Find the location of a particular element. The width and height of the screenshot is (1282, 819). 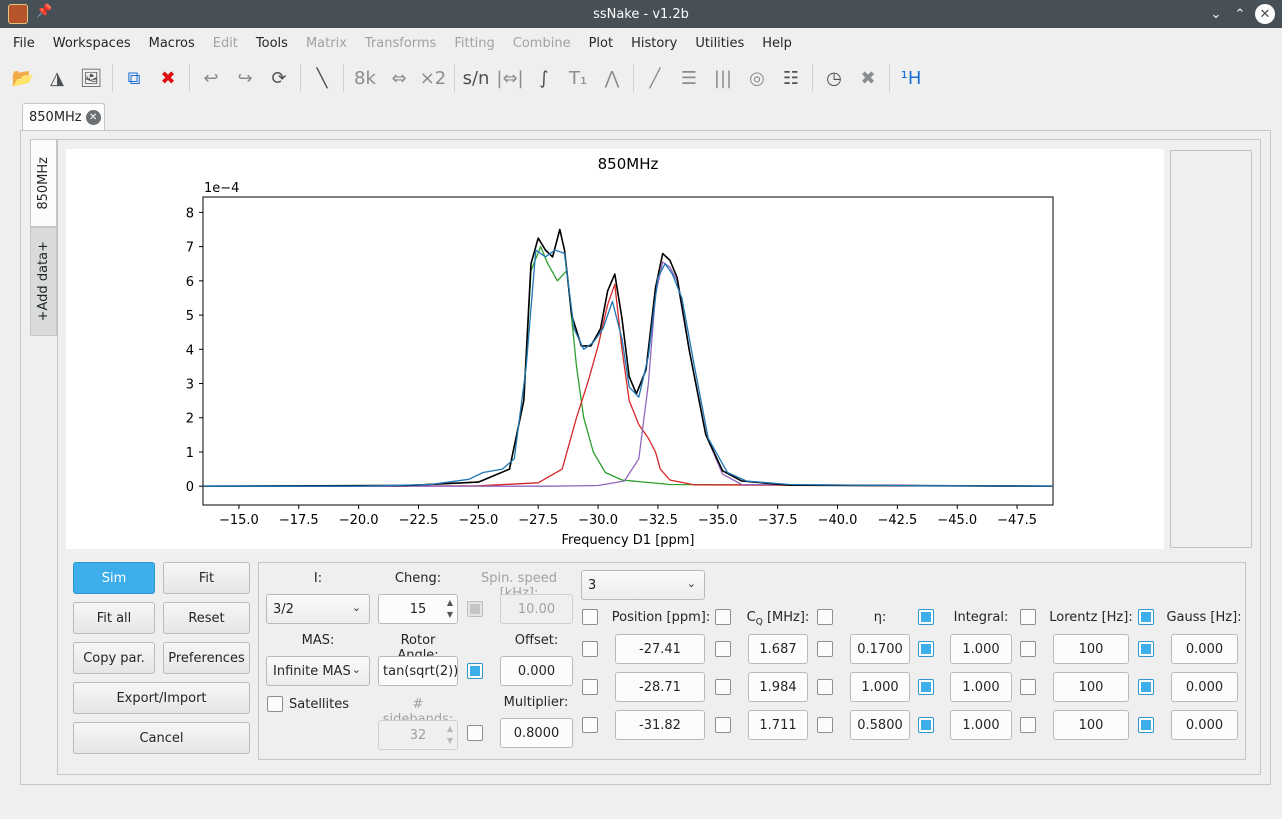

offset-field: 0.000 is located at coordinates (536, 671).